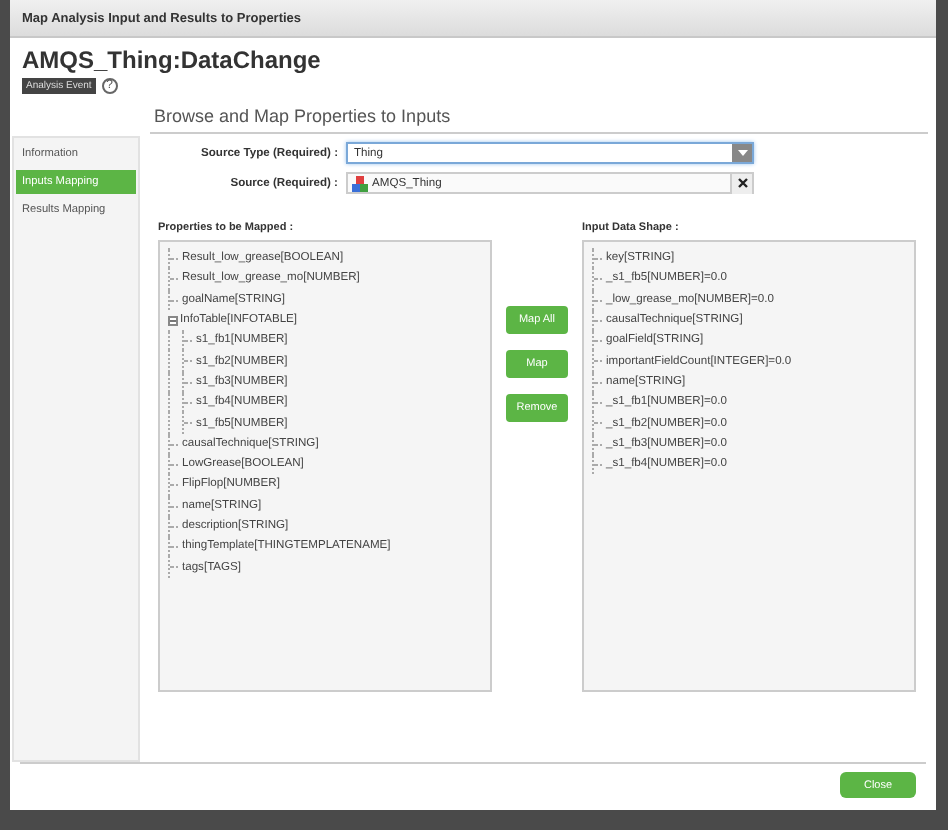 Image resolution: width=948 pixels, height=830 pixels. What do you see at coordinates (360, 183) in the screenshot?
I see `blocks-icon` at bounding box center [360, 183].